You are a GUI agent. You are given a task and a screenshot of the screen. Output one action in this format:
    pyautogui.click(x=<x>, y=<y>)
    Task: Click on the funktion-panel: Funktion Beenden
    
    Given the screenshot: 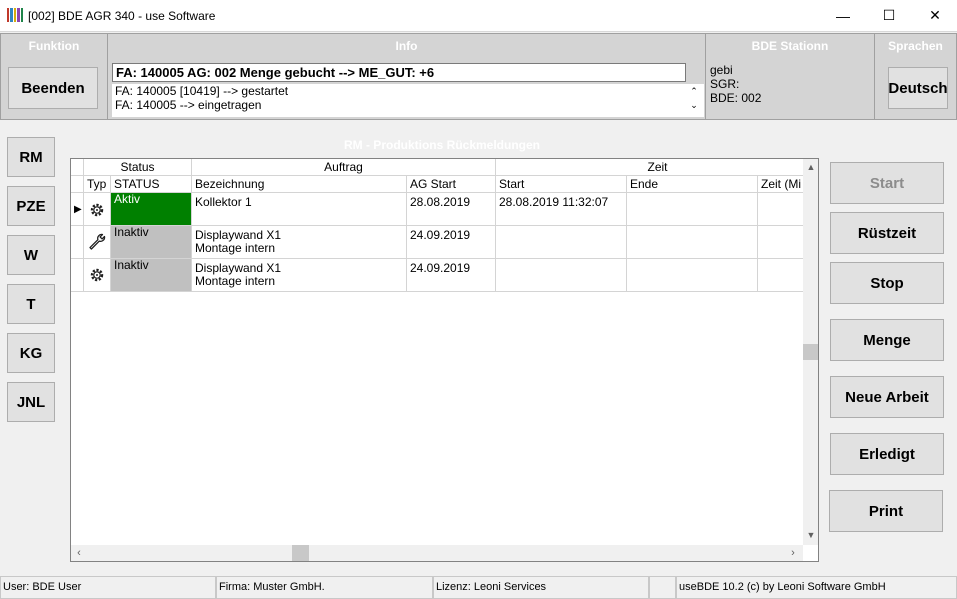 What is the action you would take?
    pyautogui.click(x=54, y=76)
    